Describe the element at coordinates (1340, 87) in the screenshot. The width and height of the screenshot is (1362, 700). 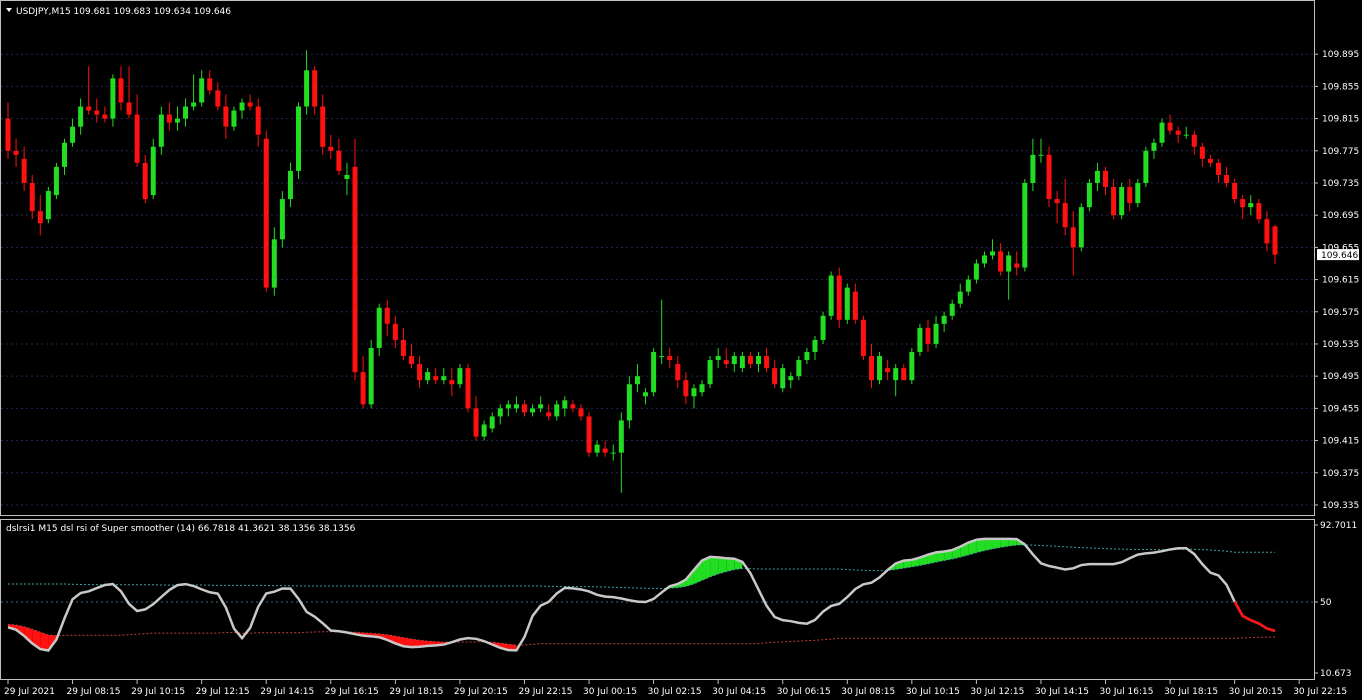
I see `price-tick-label: 109.855` at that location.